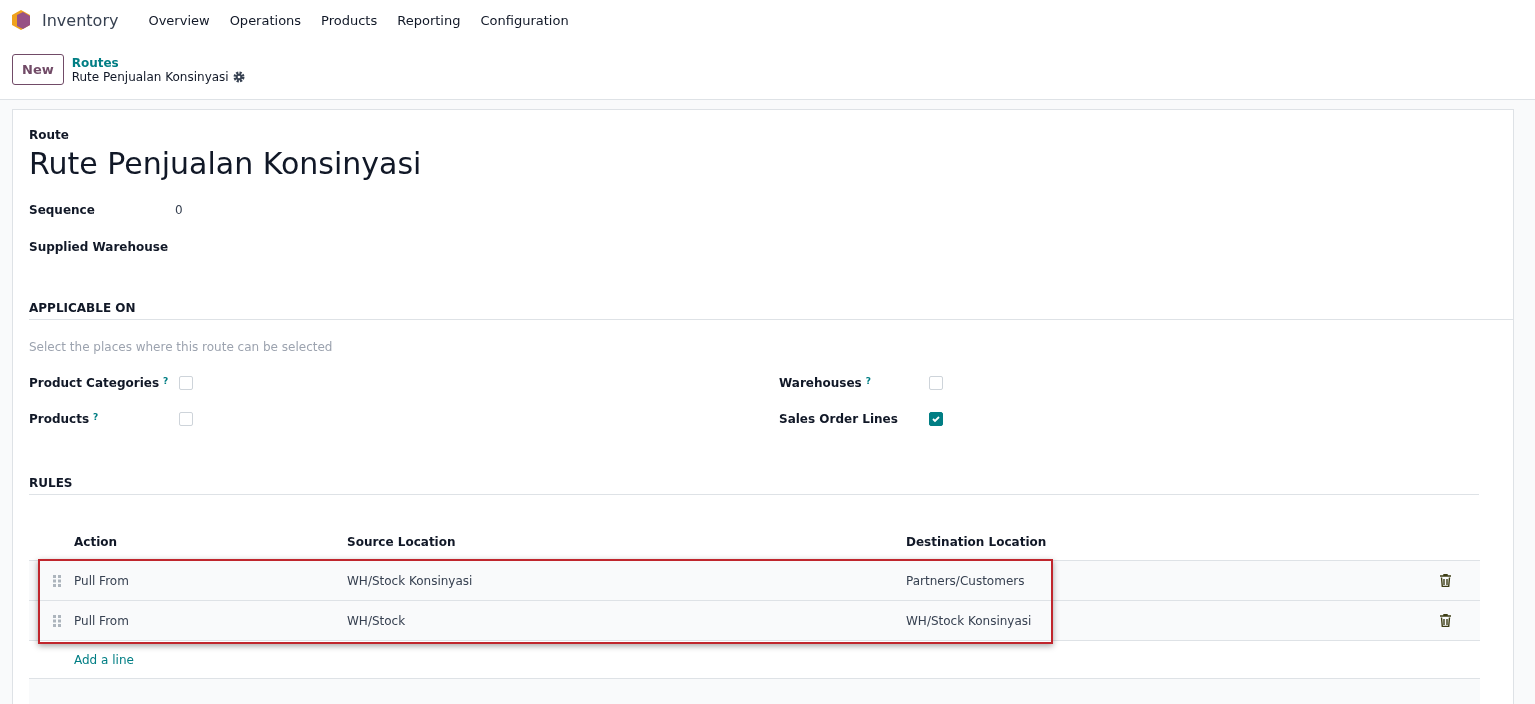 The height and width of the screenshot is (704, 1535). What do you see at coordinates (429, 20) in the screenshot?
I see `menu-item: Reporting` at bounding box center [429, 20].